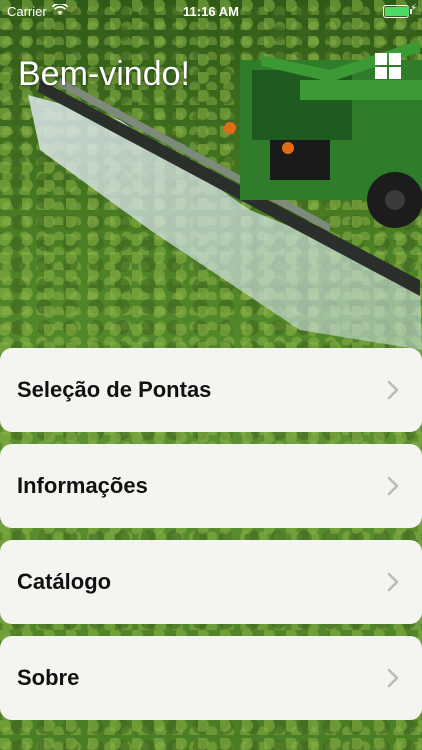 Image resolution: width=422 pixels, height=750 pixels. I want to click on charging-bolt-icon: ⚡, so click(413, 8).